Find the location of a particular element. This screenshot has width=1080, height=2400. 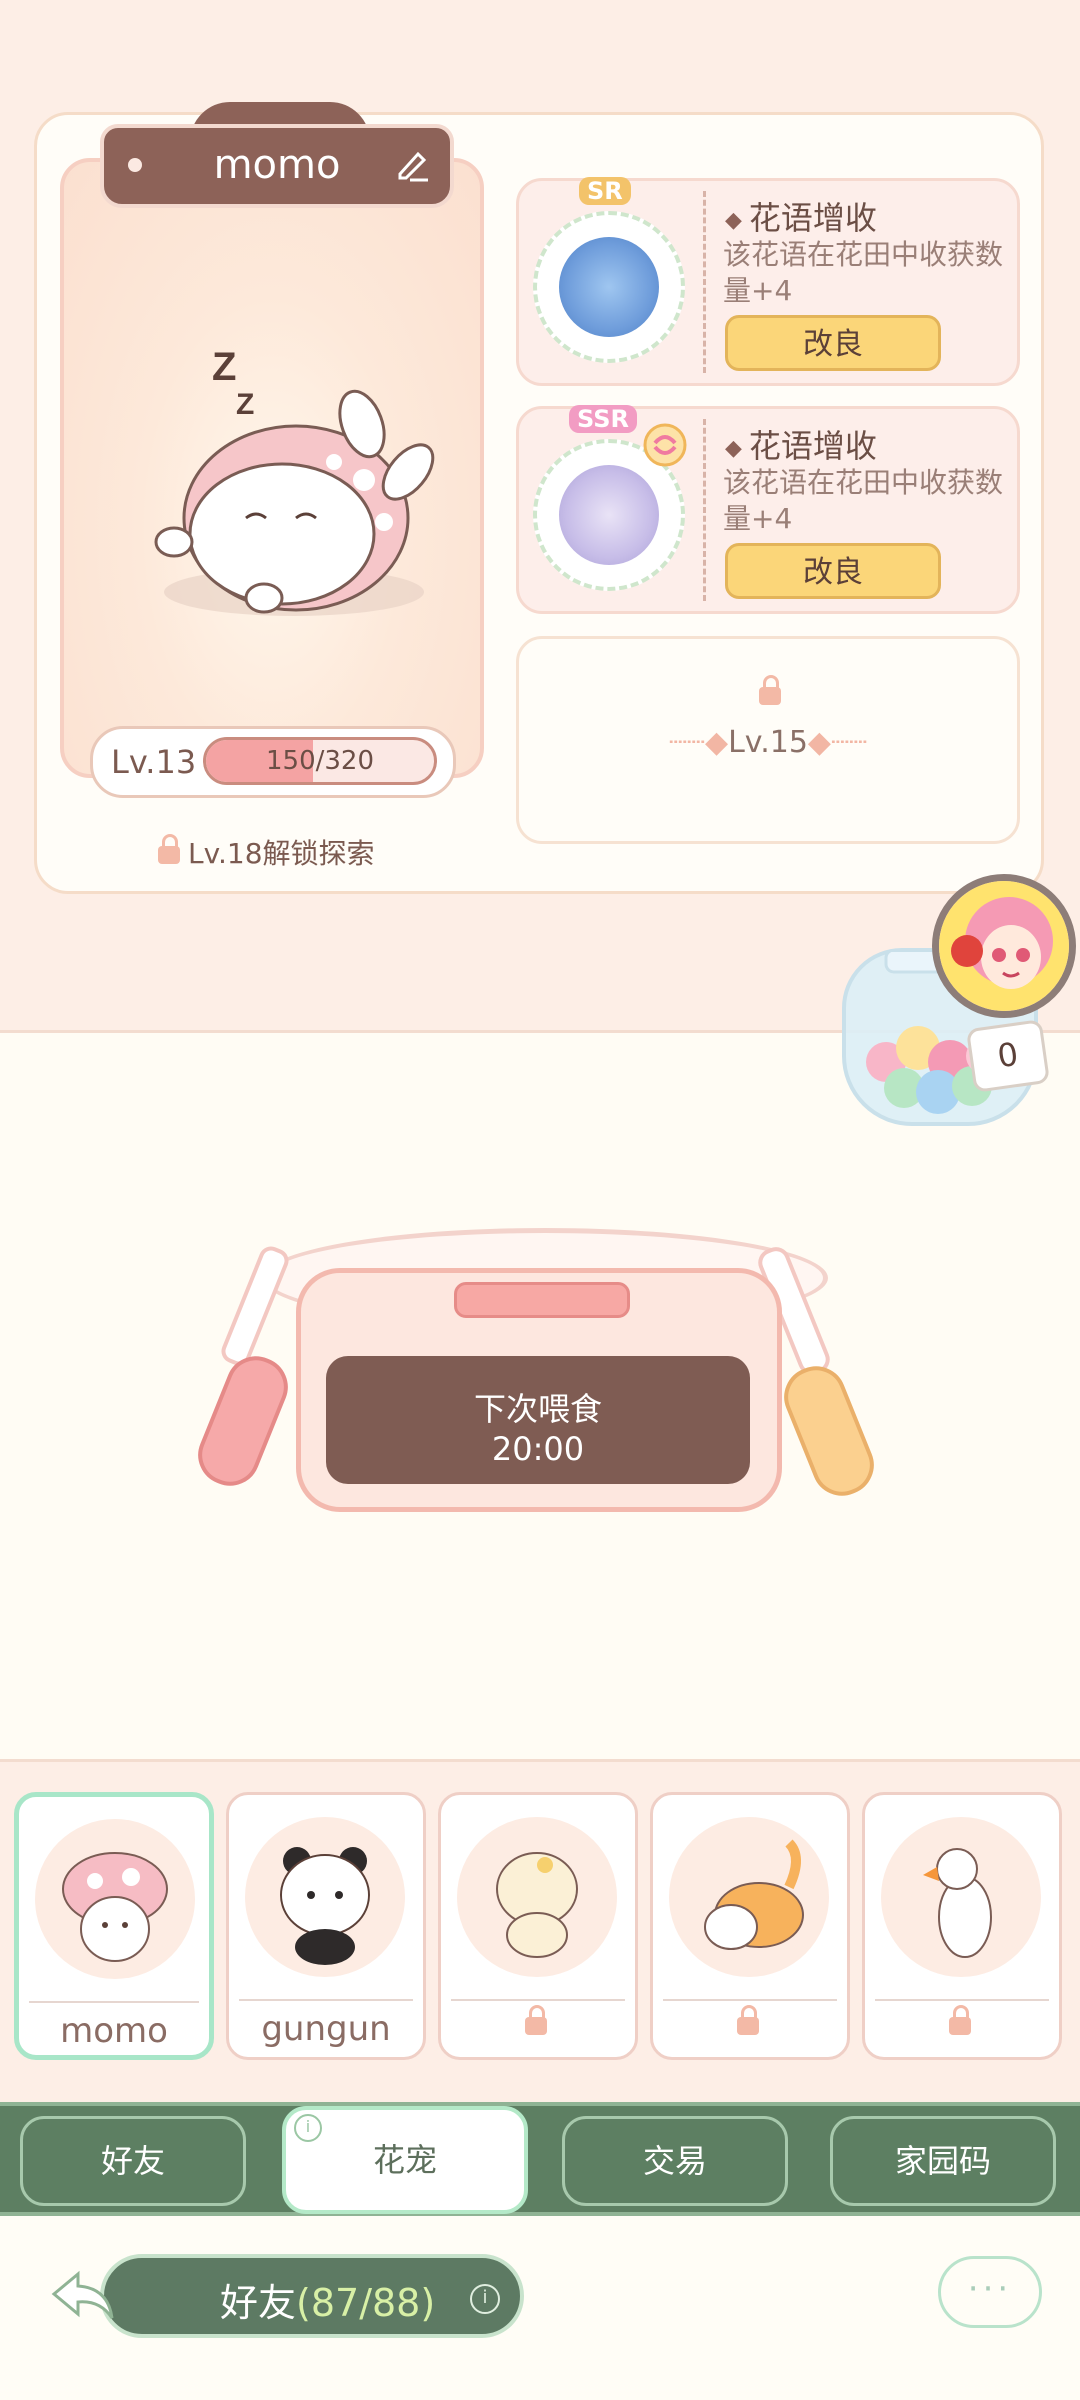

pet-slot-locked-puppy is located at coordinates (538, 1926).